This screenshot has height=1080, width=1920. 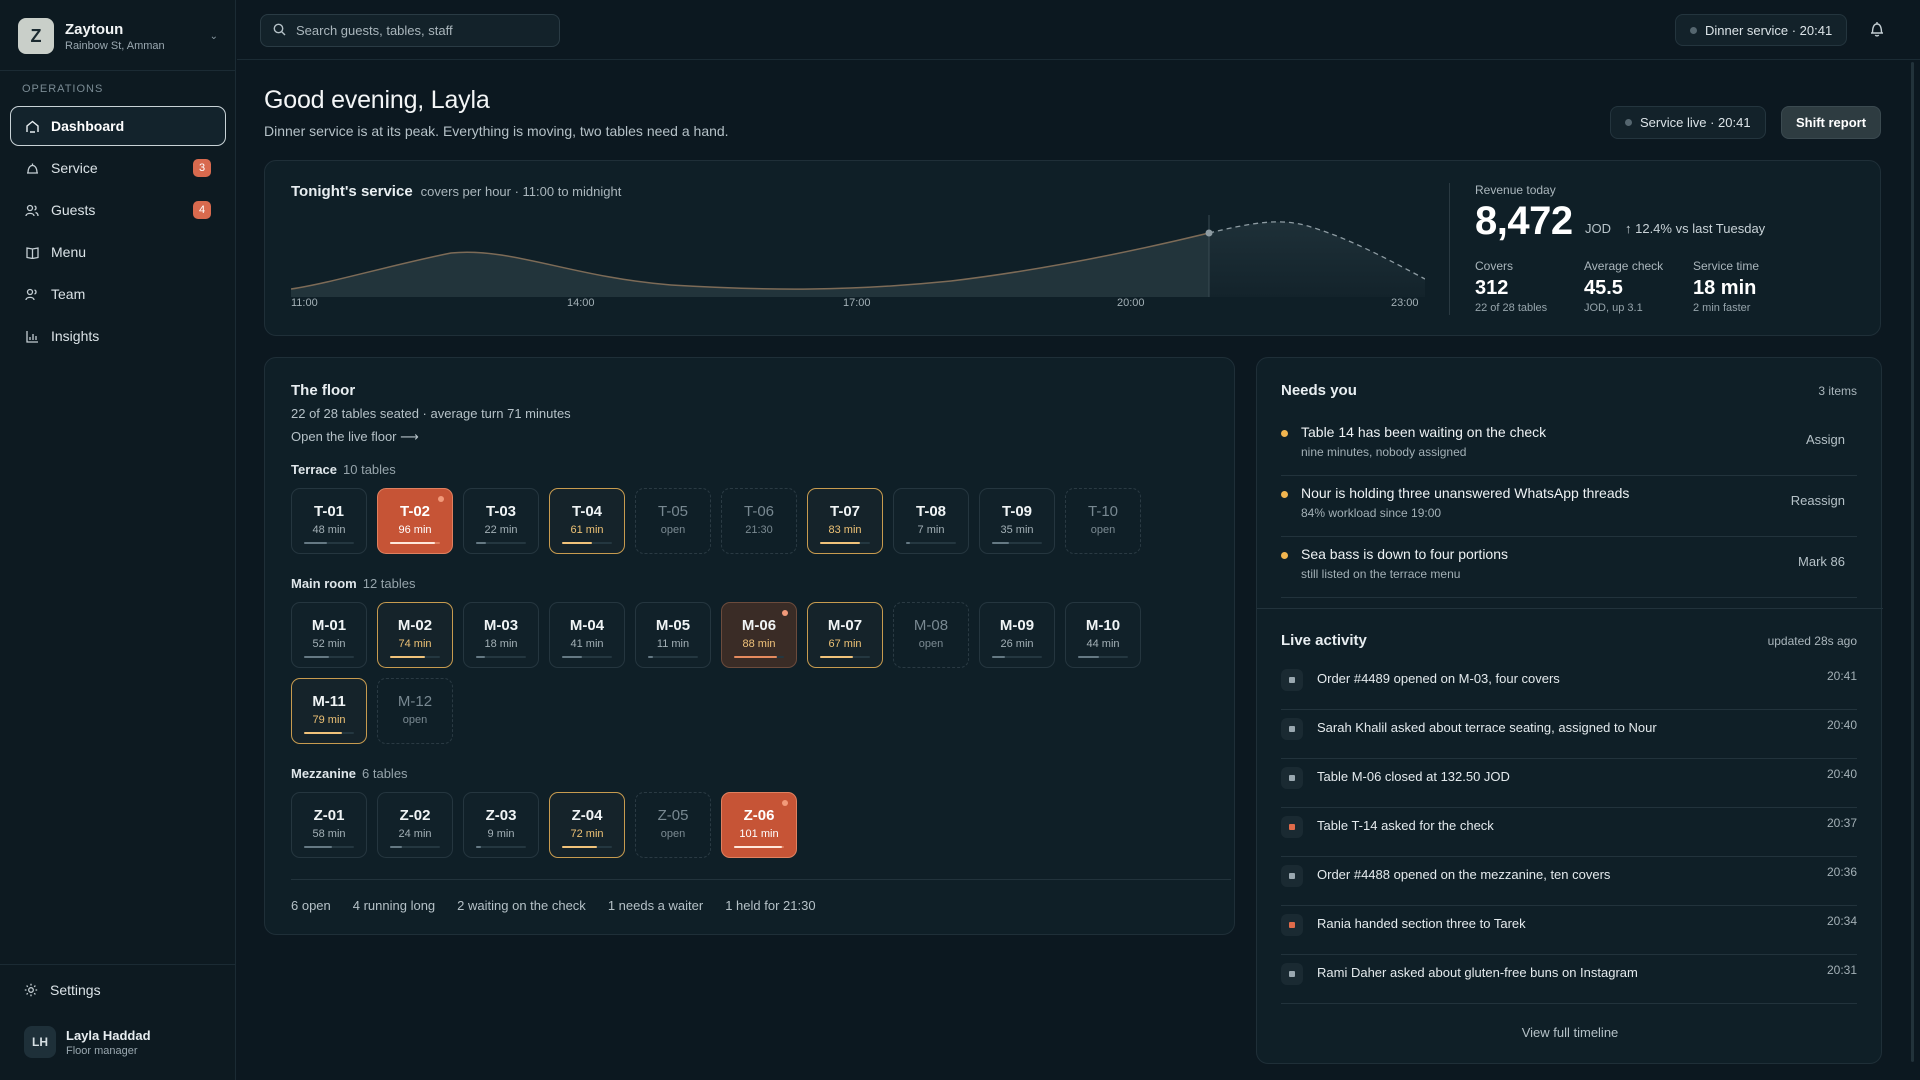 What do you see at coordinates (353, 583) in the screenshot?
I see `zone-main-room: Main room 12 tables` at bounding box center [353, 583].